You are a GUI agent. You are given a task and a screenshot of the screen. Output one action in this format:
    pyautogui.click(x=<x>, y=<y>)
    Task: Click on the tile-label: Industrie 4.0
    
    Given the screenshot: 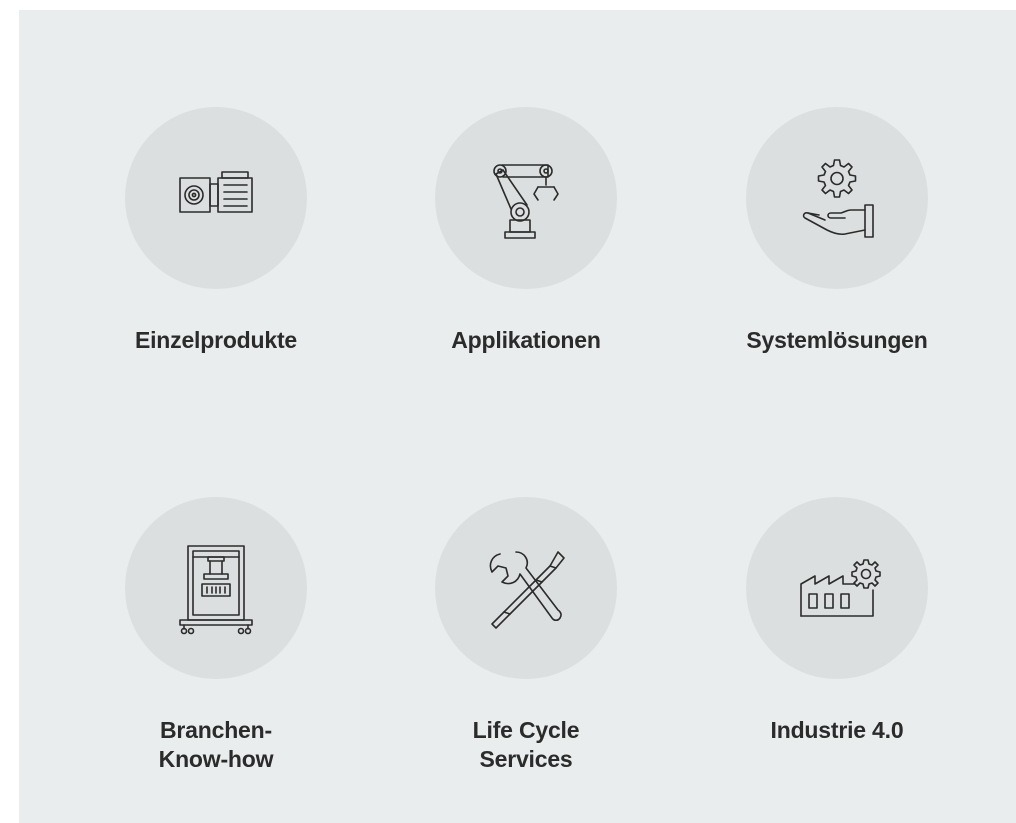 What is the action you would take?
    pyautogui.click(x=837, y=730)
    